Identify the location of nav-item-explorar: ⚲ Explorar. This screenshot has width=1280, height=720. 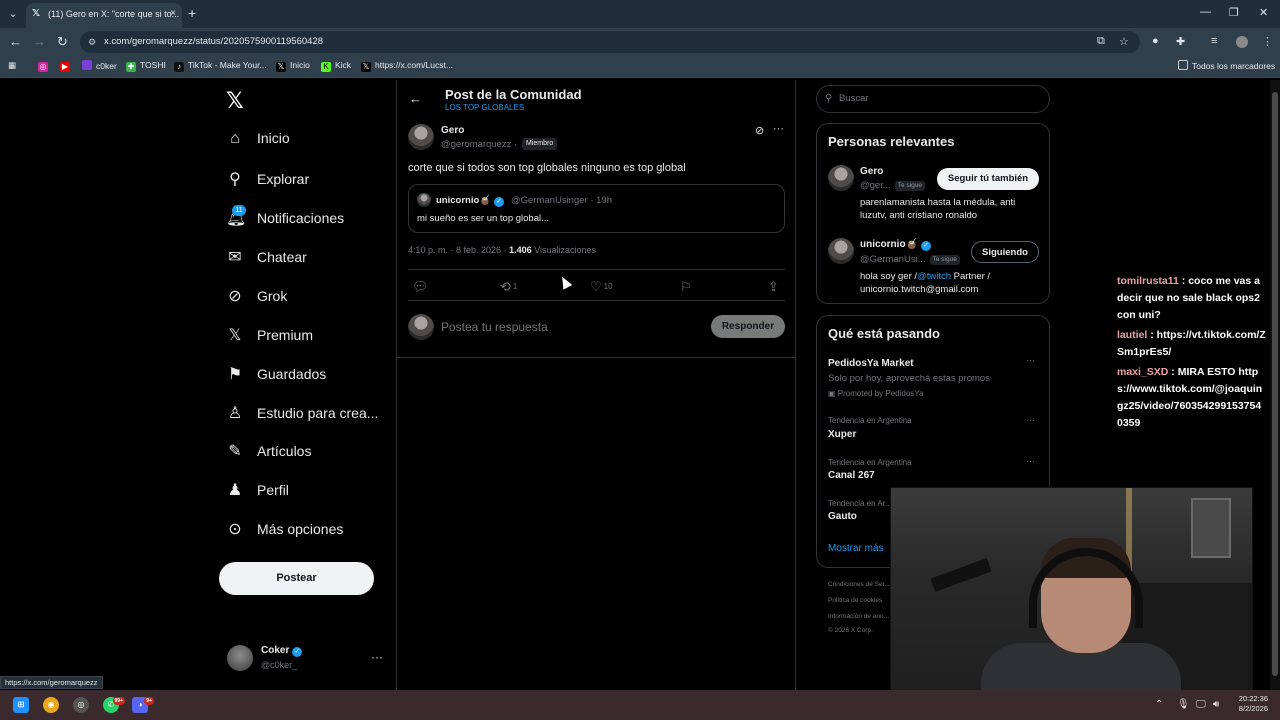
(267, 179).